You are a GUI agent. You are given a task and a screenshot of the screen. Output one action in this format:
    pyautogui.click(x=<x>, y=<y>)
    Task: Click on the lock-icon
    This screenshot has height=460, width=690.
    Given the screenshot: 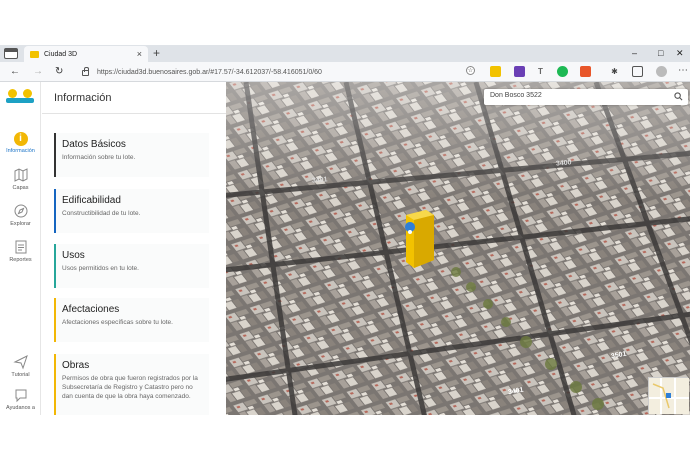 What is the action you would take?
    pyautogui.click(x=85, y=71)
    